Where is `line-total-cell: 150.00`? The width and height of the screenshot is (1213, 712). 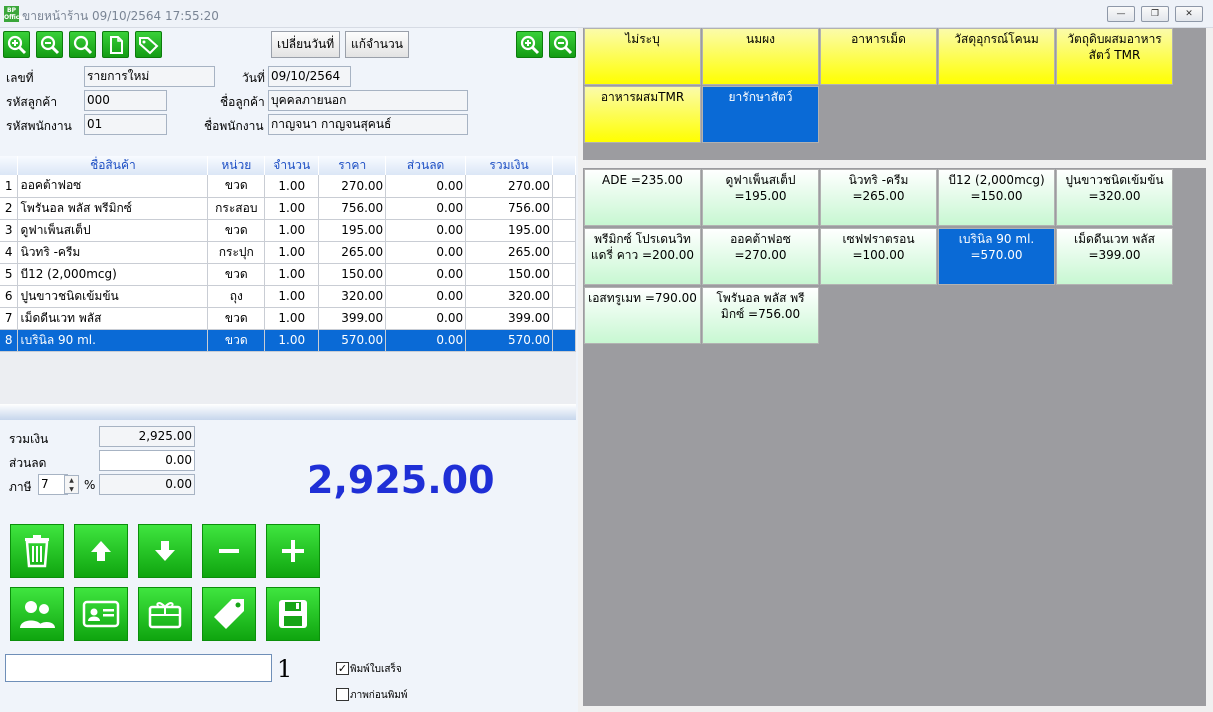
line-total-cell: 150.00 is located at coordinates (509, 274).